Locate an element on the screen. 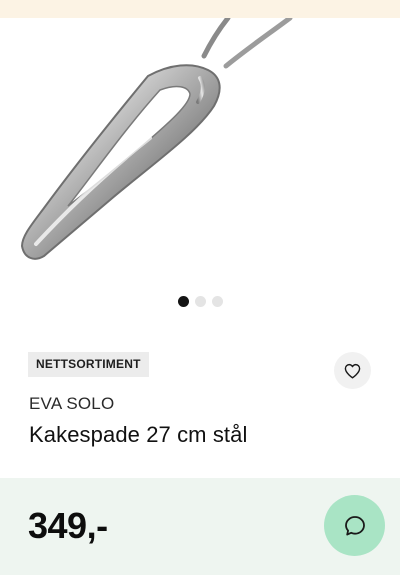 This screenshot has height=575, width=400. product-price: 349,- is located at coordinates (68, 525).